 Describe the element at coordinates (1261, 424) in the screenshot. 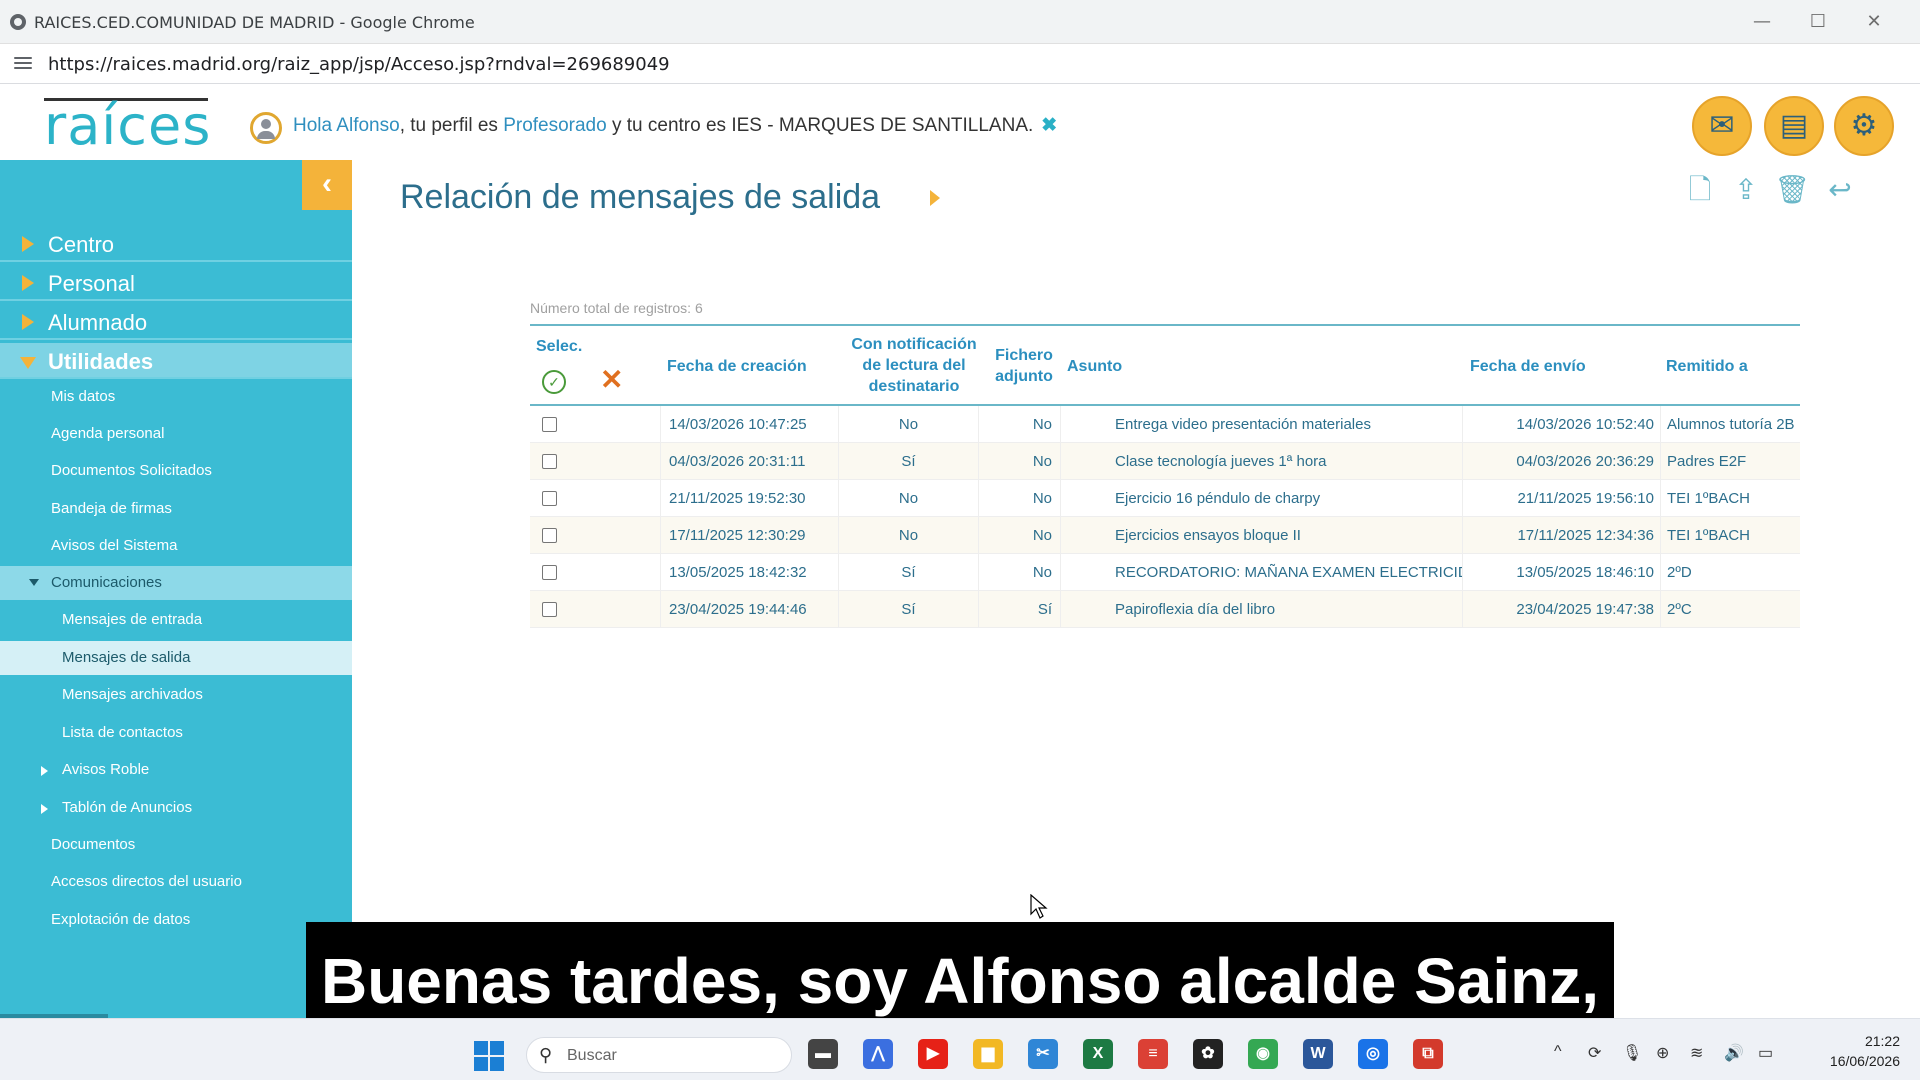

I see `cell-subject: Entrega video presentación materiales` at that location.